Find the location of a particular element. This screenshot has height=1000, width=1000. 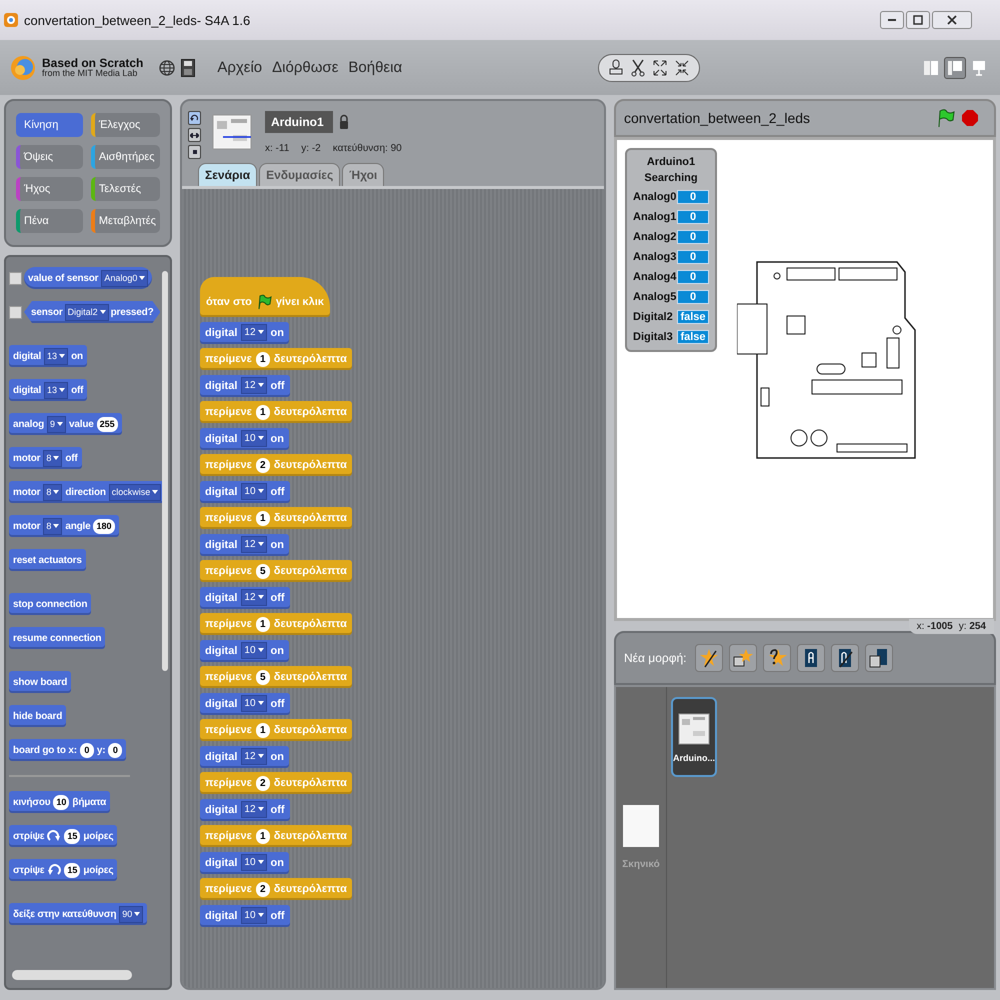

menu-item: Αρχείο is located at coordinates (239, 67).